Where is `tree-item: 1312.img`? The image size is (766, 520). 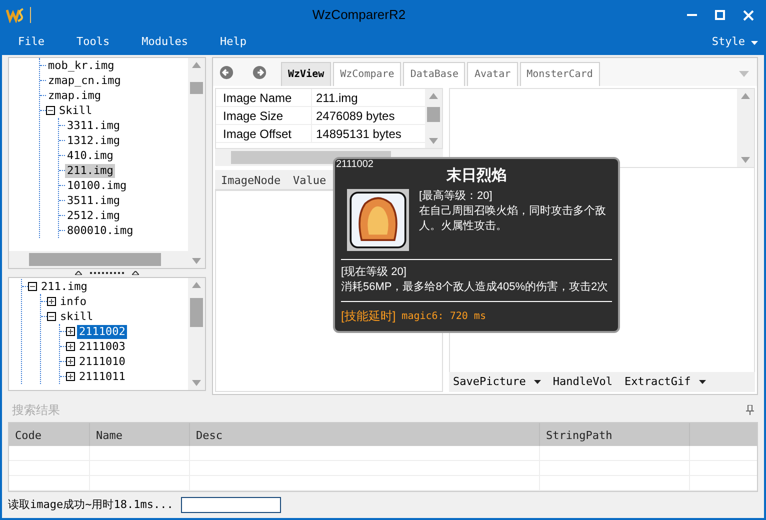
tree-item: 1312.img is located at coordinates (93, 141).